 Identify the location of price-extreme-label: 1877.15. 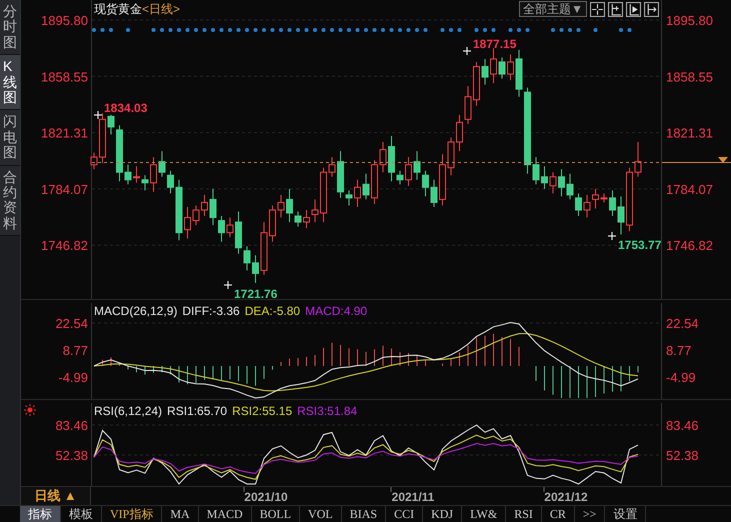
(494, 44).